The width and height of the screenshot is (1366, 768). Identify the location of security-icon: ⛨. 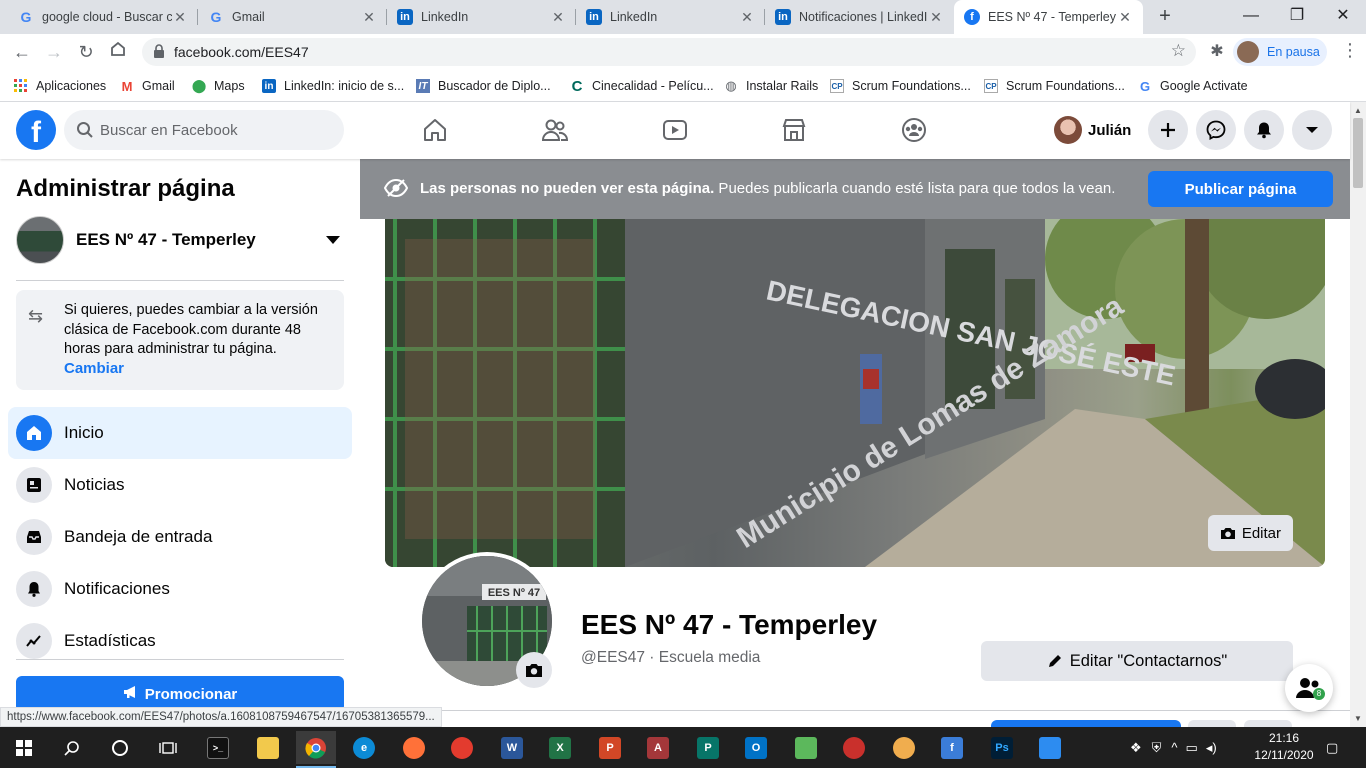
(1157, 748).